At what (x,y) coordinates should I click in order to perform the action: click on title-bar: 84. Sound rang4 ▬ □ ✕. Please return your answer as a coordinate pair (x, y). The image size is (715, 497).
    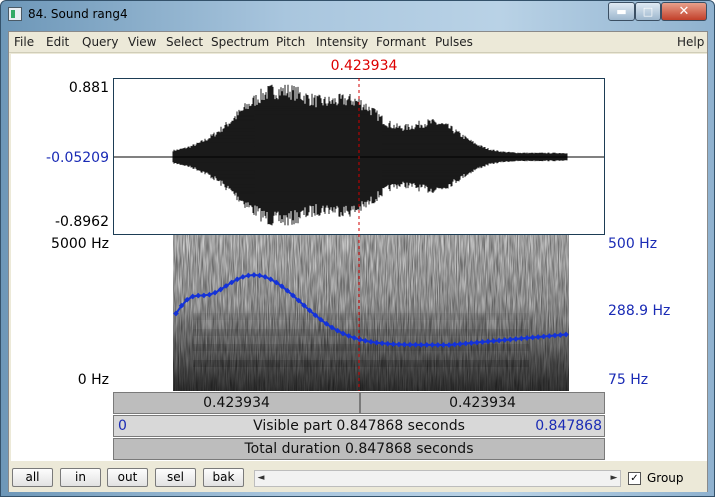
    Looking at the image, I should click on (357, 14).